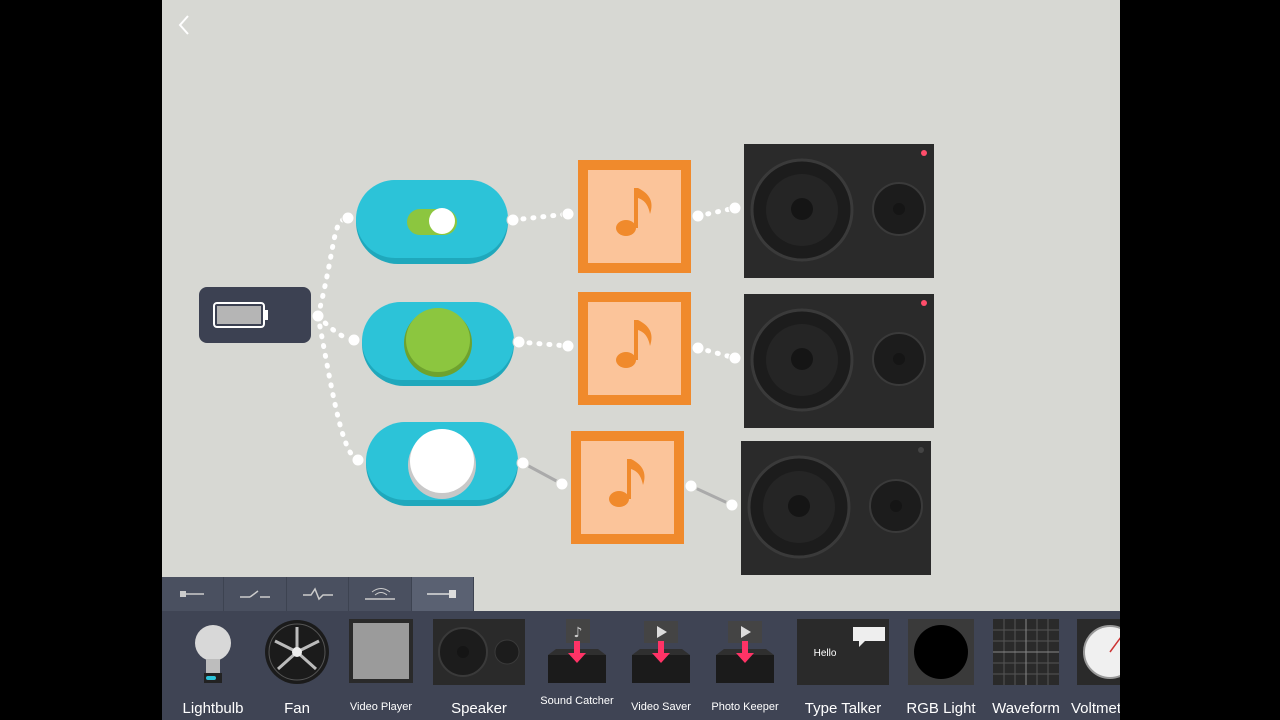 The width and height of the screenshot is (1280, 720). What do you see at coordinates (825, 653) in the screenshot?
I see `type-talker-thumb-text: Hello` at bounding box center [825, 653].